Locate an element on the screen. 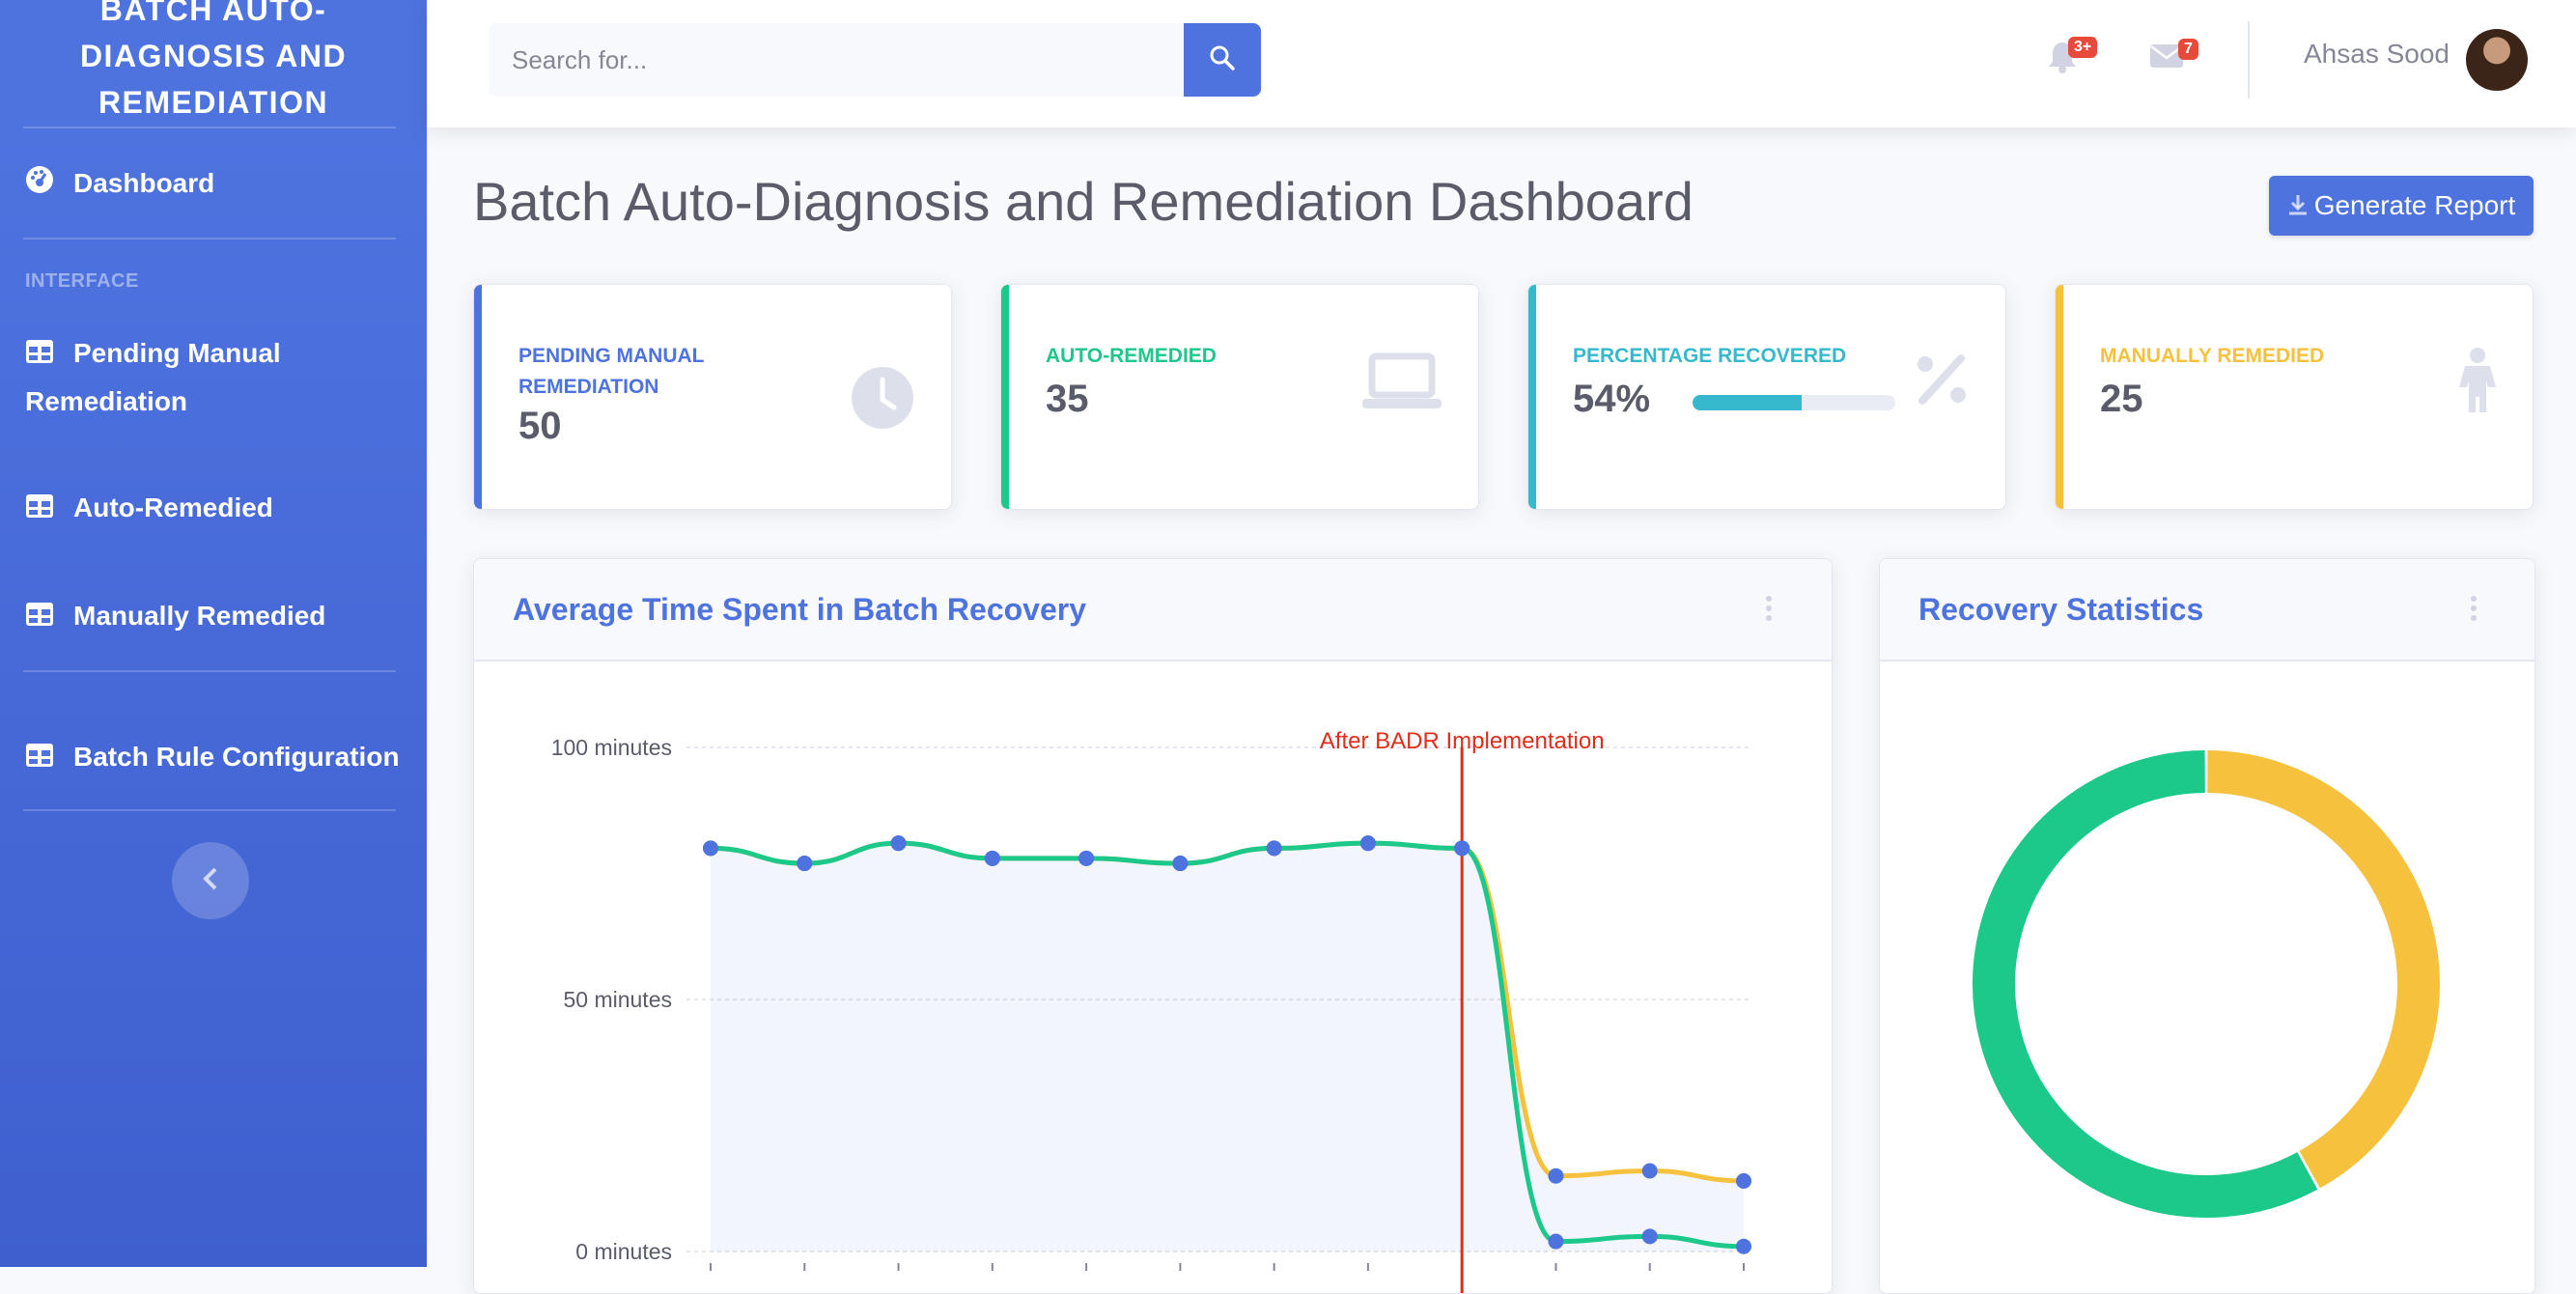  user-name: Ahsas Sood is located at coordinates (2377, 55).